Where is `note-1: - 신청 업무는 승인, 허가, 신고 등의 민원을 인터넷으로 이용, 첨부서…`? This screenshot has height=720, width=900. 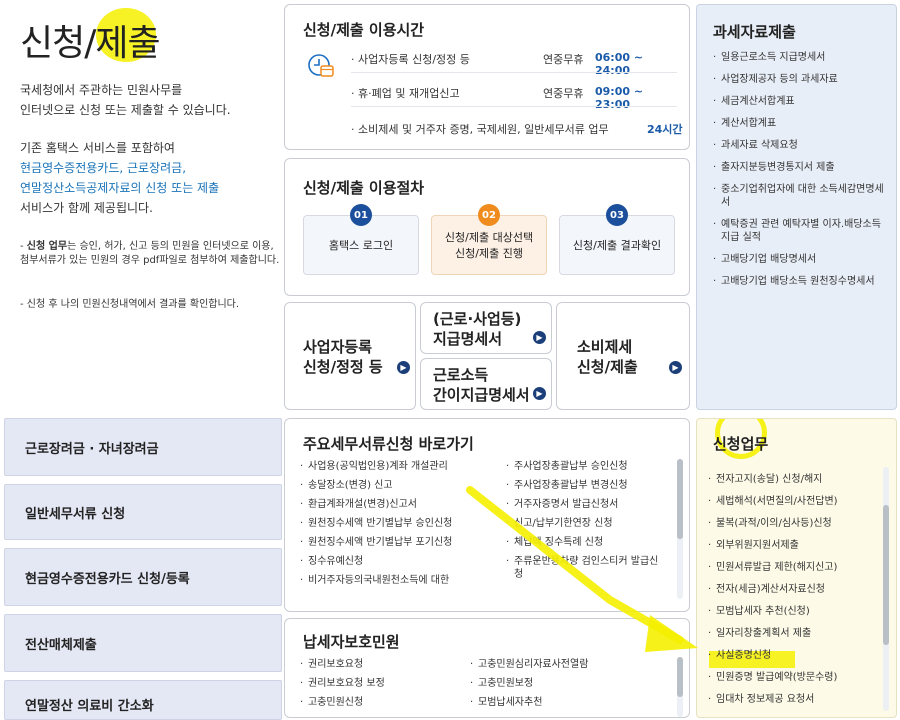 note-1: - 신청 업무는 승인, 허가, 신고 등의 민원을 인터넷으로 이용, 첨부서… is located at coordinates (150, 253).